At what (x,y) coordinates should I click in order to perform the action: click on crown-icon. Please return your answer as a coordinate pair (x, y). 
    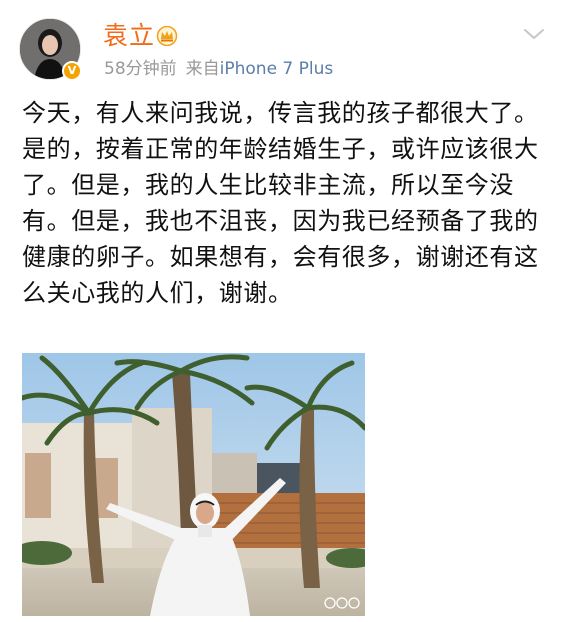
    Looking at the image, I should click on (167, 36).